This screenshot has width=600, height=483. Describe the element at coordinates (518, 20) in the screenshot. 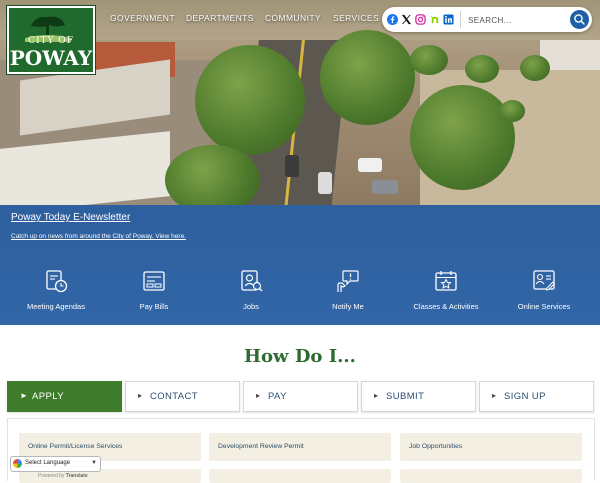

I see `search-input` at that location.